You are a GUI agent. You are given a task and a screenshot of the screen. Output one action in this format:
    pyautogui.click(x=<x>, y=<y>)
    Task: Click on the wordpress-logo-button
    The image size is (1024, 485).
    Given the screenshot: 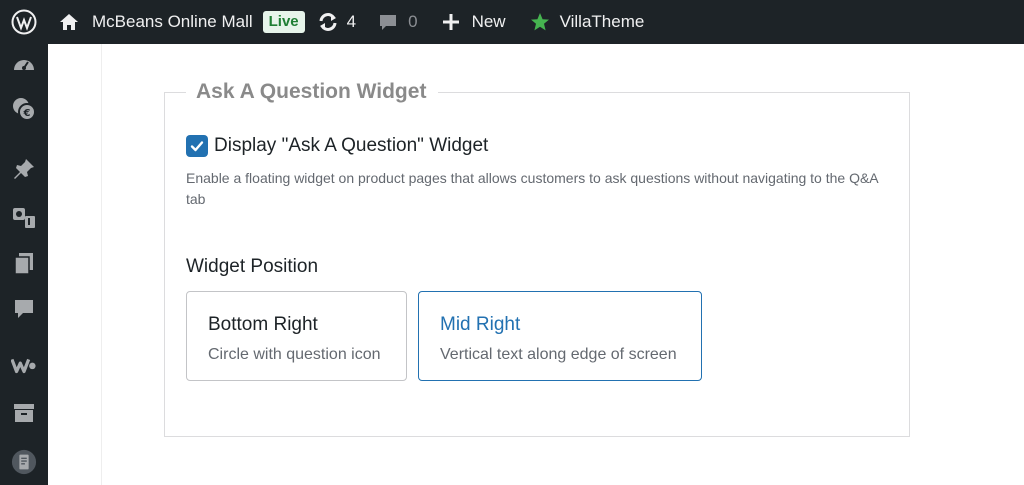 What is the action you would take?
    pyautogui.click(x=24, y=22)
    